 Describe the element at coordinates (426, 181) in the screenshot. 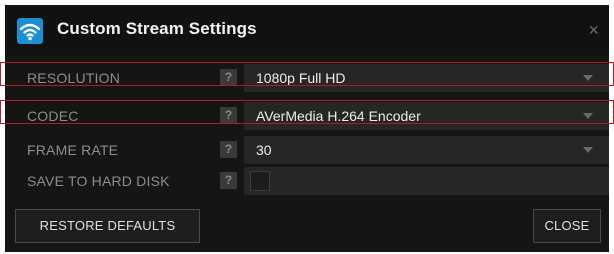

I see `save-to-hard-disk-field` at that location.